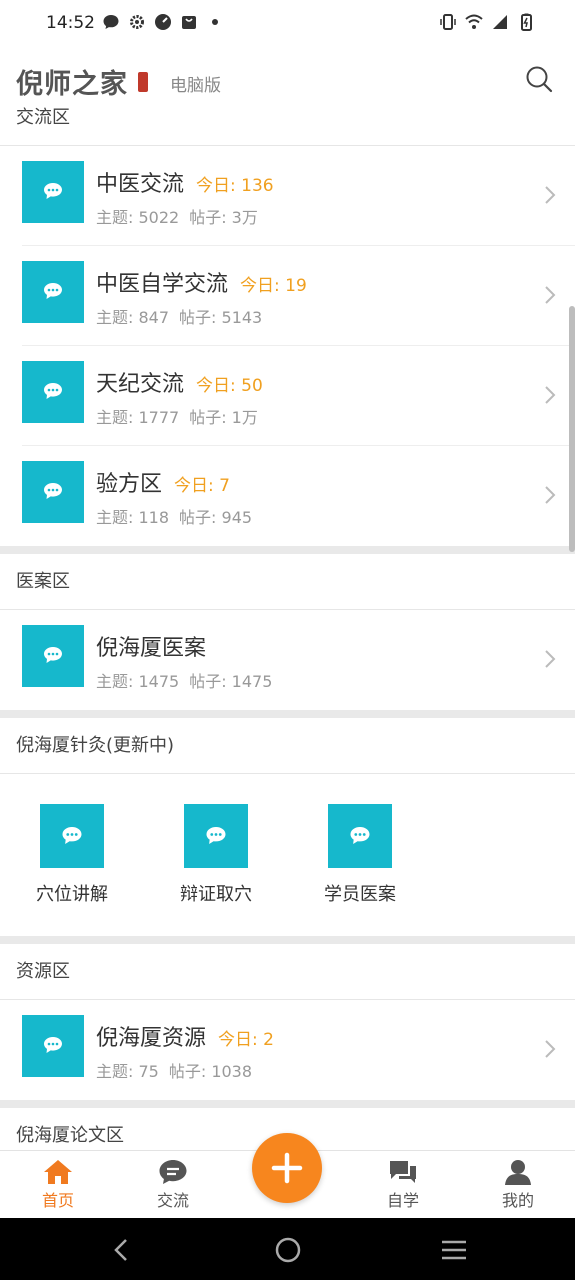  I want to click on search-icon, so click(539, 79).